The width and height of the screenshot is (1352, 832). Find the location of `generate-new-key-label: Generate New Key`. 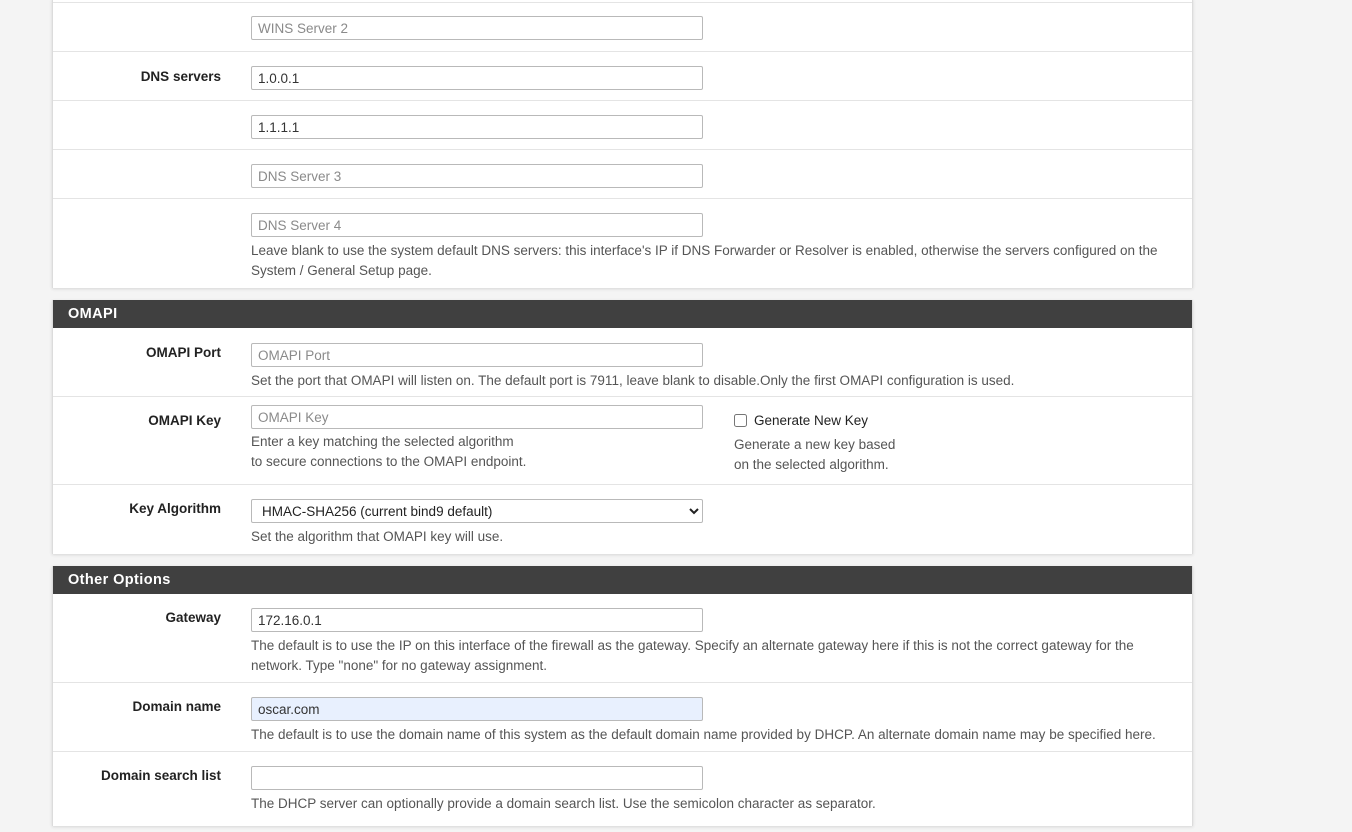

generate-new-key-label: Generate New Key is located at coordinates (811, 420).